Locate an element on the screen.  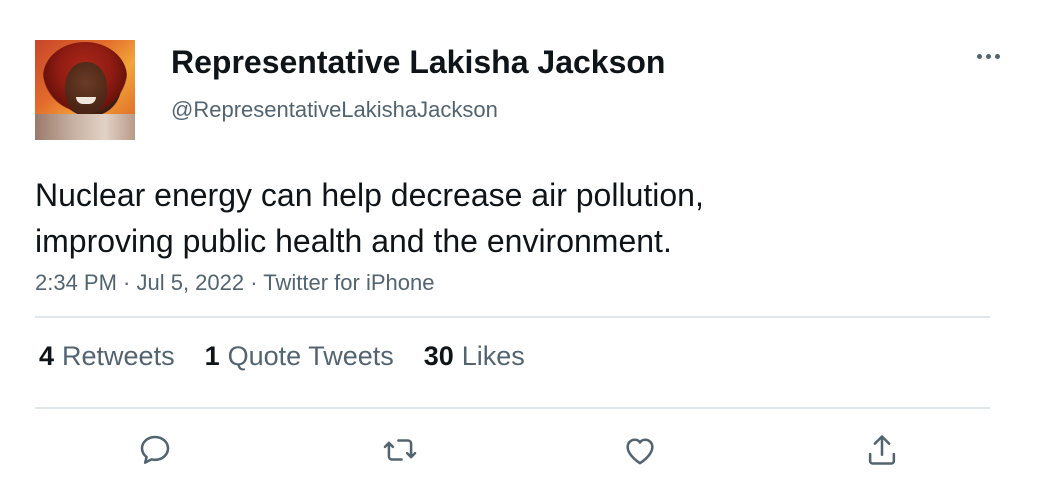
share-icon is located at coordinates (882, 450).